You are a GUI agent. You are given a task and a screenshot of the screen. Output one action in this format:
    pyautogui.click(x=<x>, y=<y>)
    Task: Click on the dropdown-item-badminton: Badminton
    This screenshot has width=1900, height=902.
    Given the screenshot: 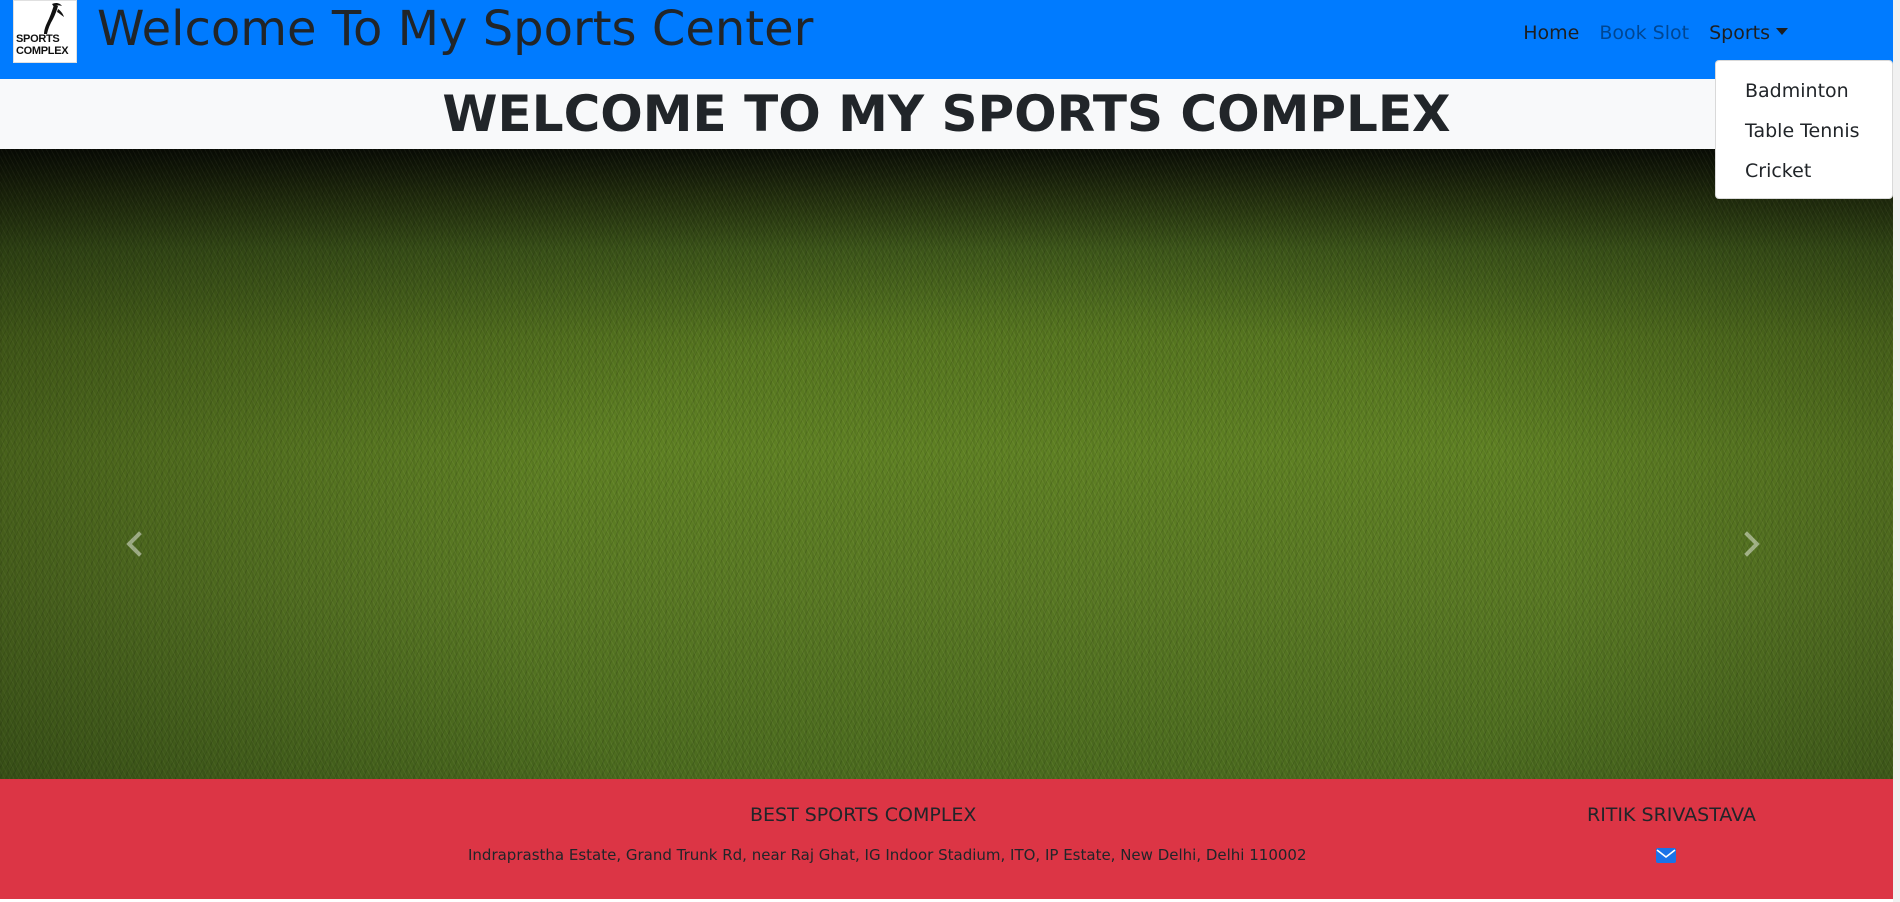 What is the action you would take?
    pyautogui.click(x=1804, y=91)
    